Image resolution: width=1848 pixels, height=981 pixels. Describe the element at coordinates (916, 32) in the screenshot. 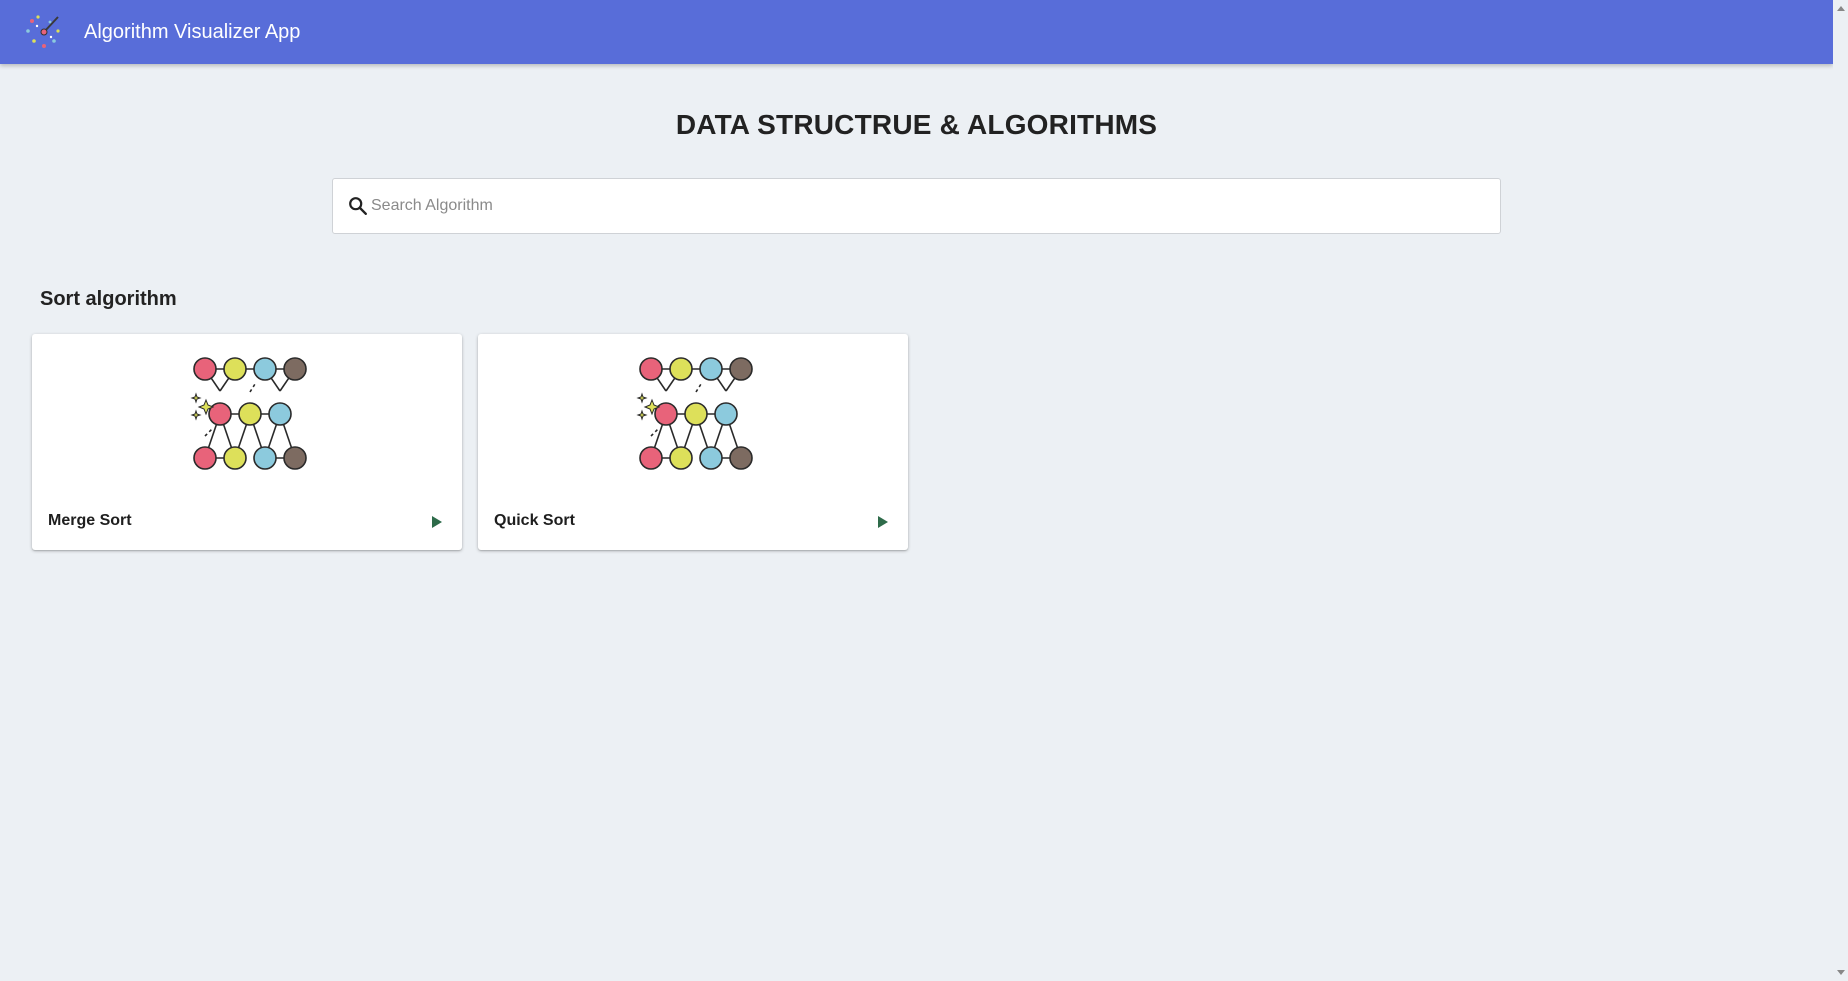

I see `app-bar: Algorithm Visualizer App` at that location.